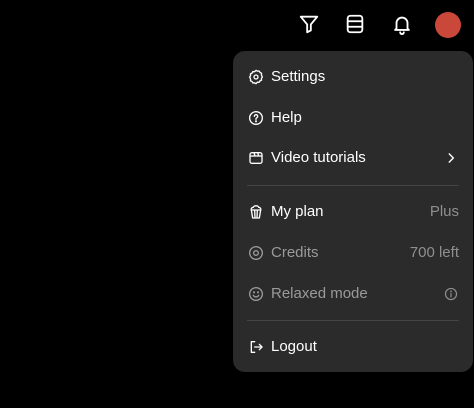 The height and width of the screenshot is (408, 474). I want to click on logout-label: Logout, so click(294, 346).